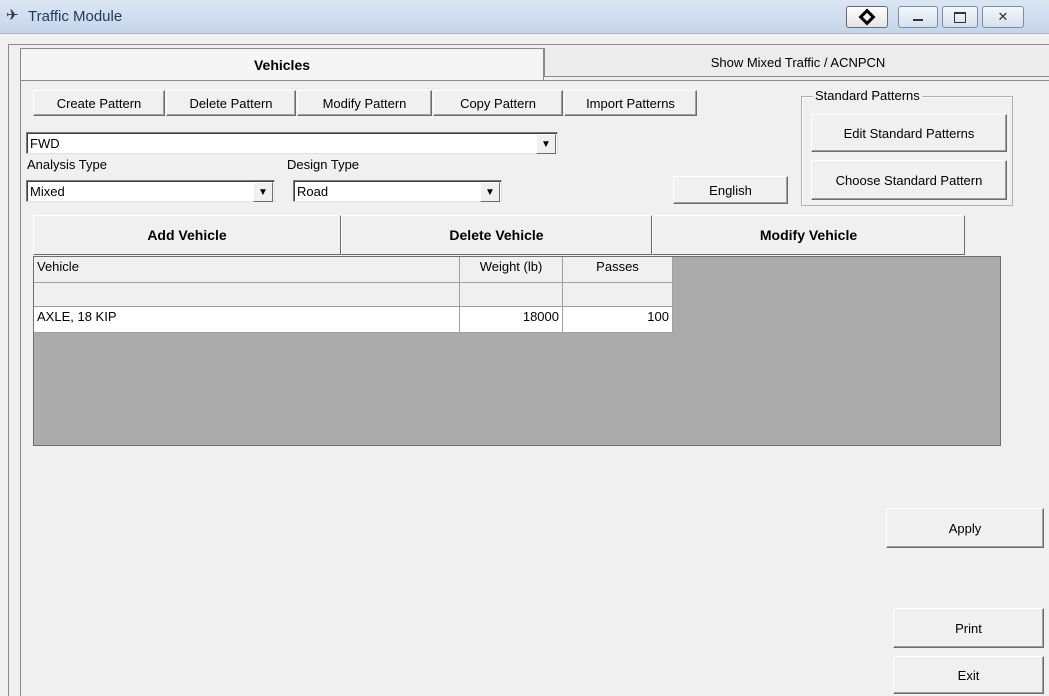 Image resolution: width=1049 pixels, height=696 pixels. Describe the element at coordinates (397, 191) in the screenshot. I see `design-type-select: Road ▼` at that location.